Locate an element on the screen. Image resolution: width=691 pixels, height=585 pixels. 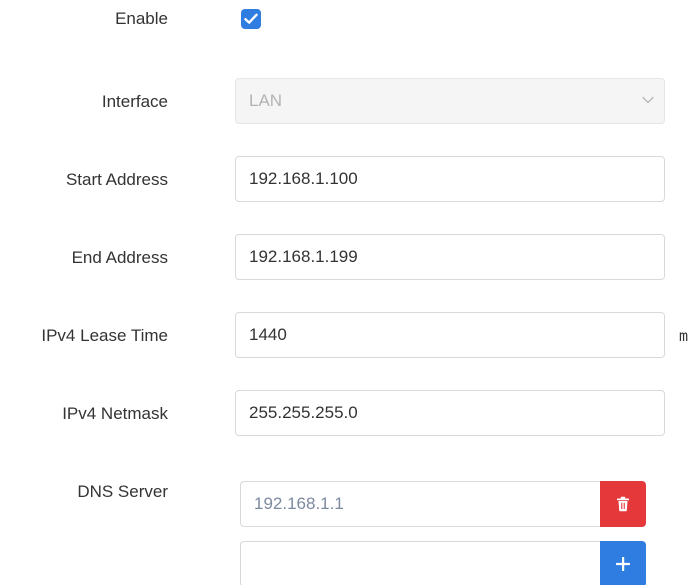
lease-time-input: 1440 is located at coordinates (450, 335).